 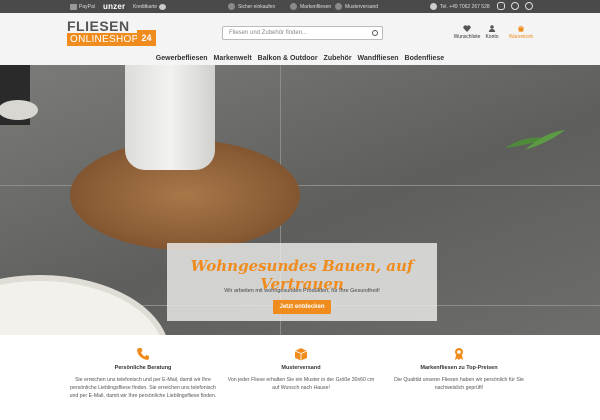 What do you see at coordinates (467, 28) in the screenshot?
I see `heart-icon` at bounding box center [467, 28].